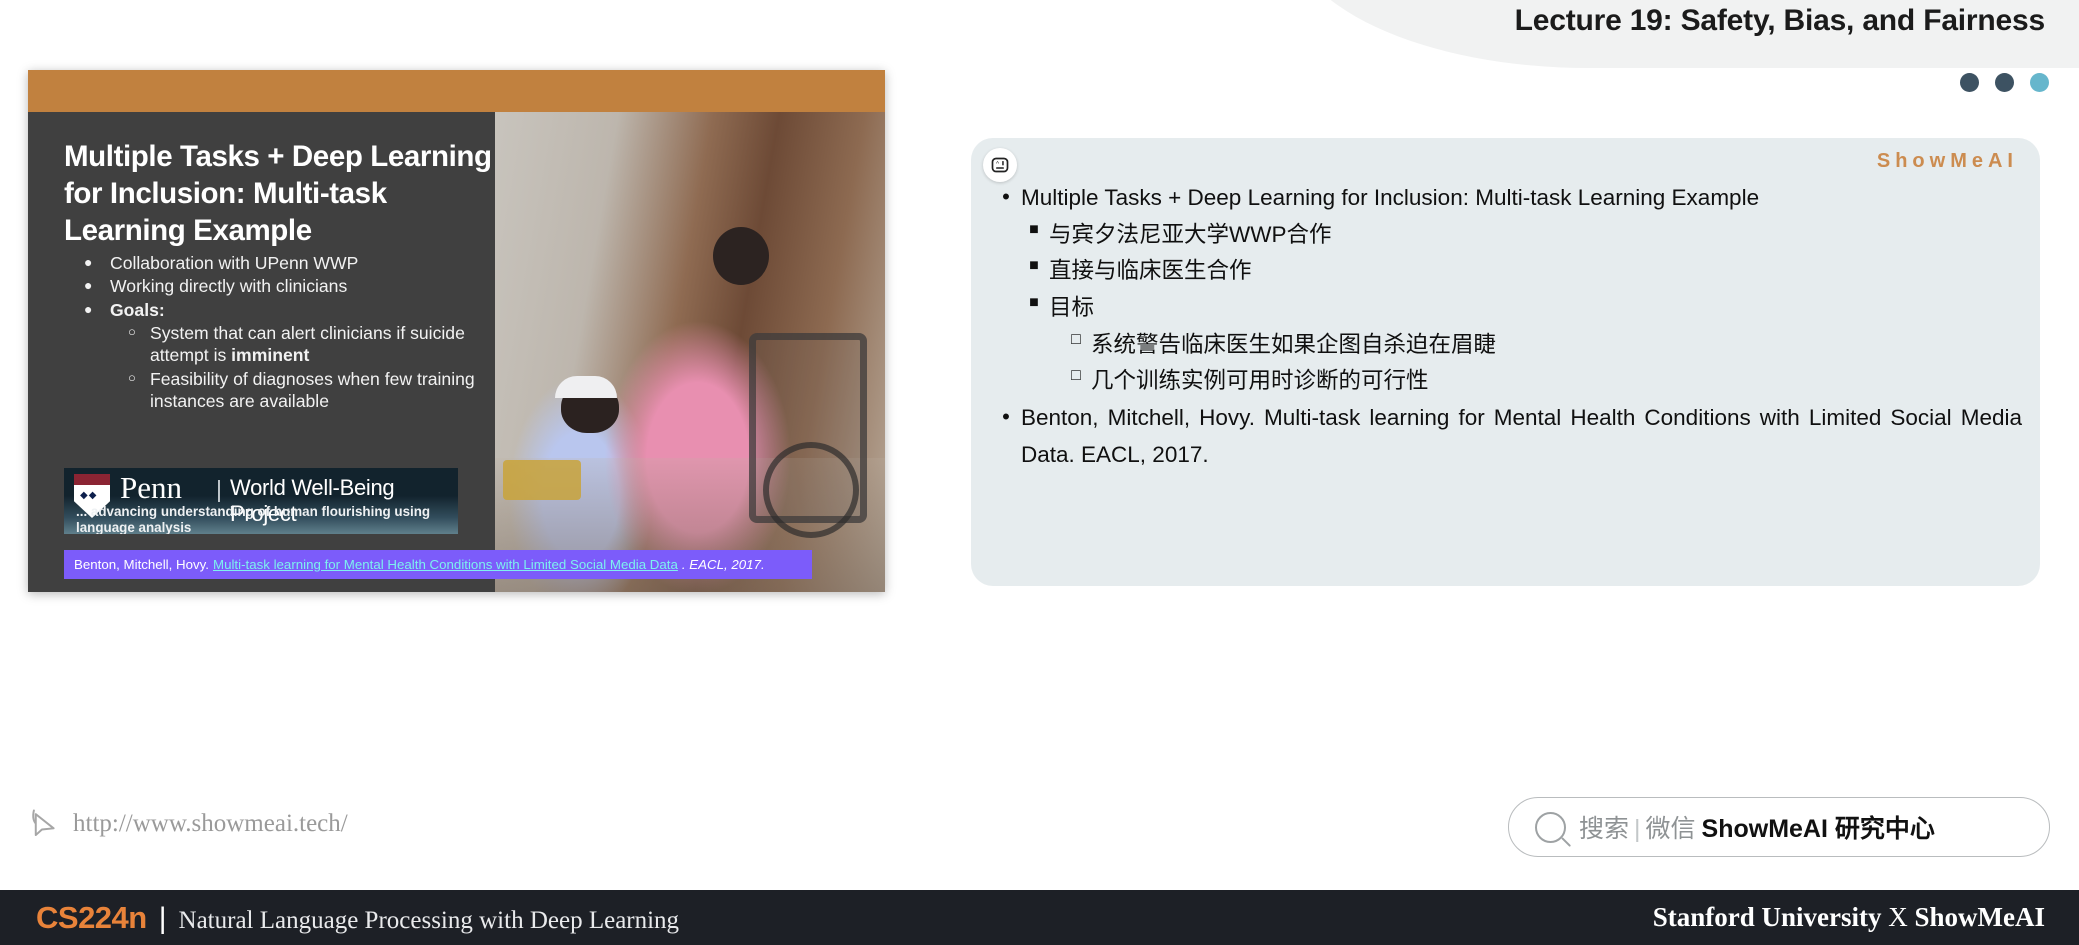 This screenshot has height=945, width=2079. I want to click on panel-item-label: 几个训练实例可用时诊断的可行性, so click(1260, 381).